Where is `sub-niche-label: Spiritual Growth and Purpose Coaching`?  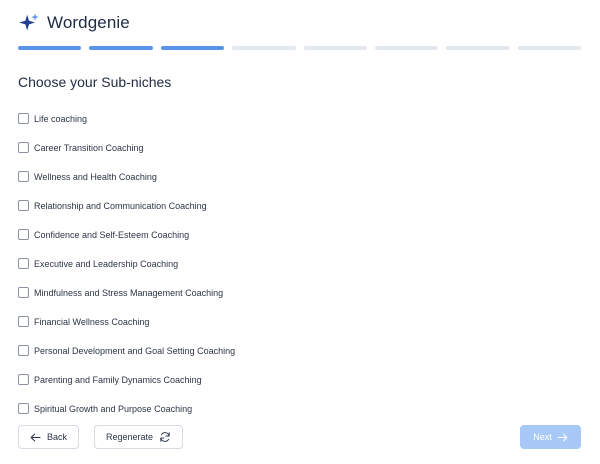 sub-niche-label: Spiritual Growth and Purpose Coaching is located at coordinates (113, 408).